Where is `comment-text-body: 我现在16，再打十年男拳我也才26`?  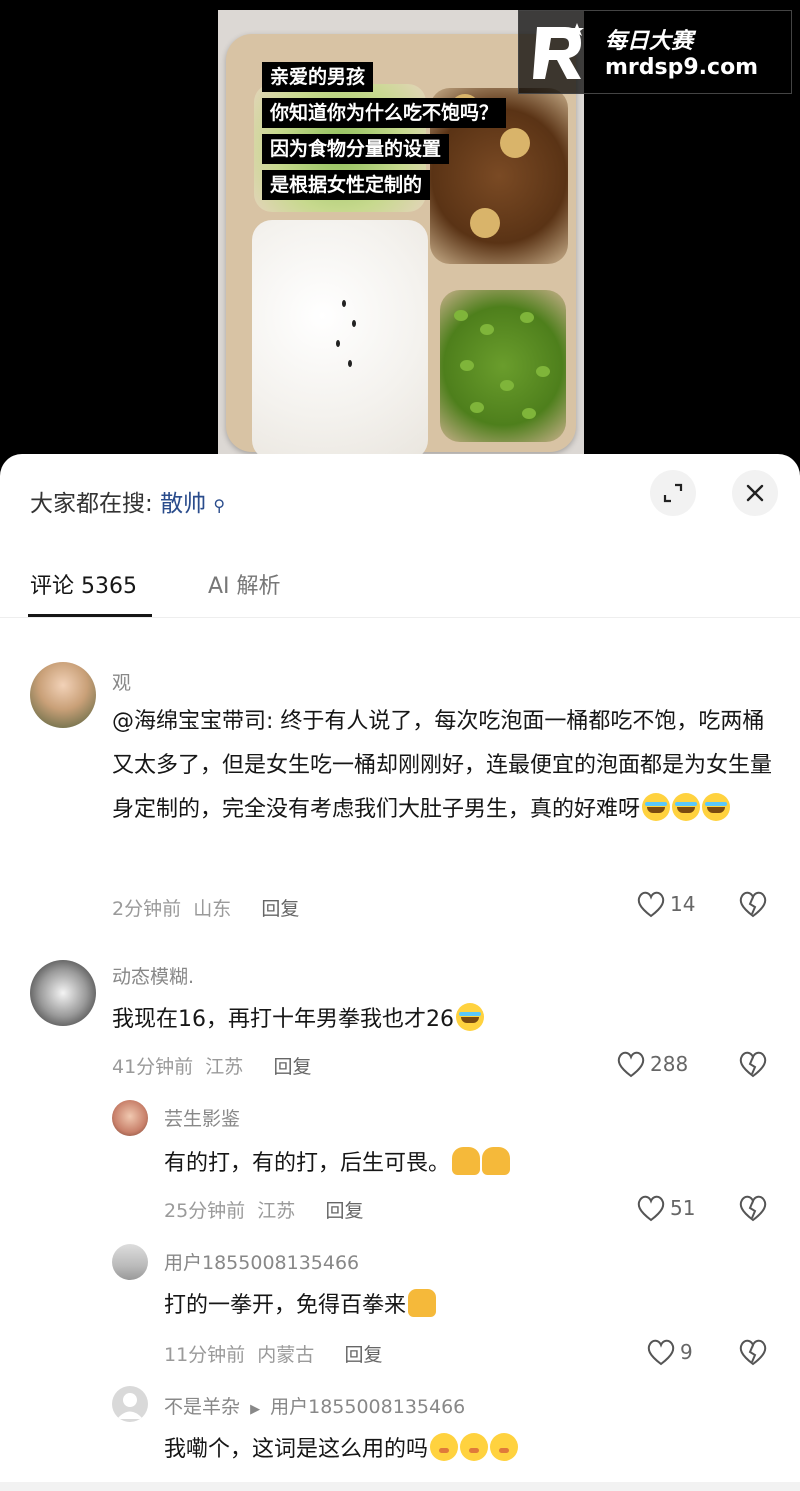 comment-text-body: 我现在16，再打十年男拳我也才26 is located at coordinates (283, 1019).